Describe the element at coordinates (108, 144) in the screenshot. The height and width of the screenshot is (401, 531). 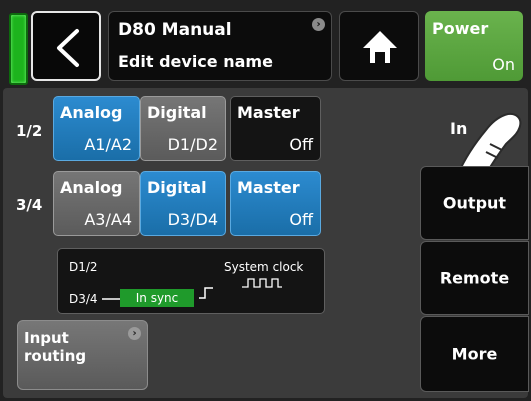
I see `tile-value: A1/A2` at that location.